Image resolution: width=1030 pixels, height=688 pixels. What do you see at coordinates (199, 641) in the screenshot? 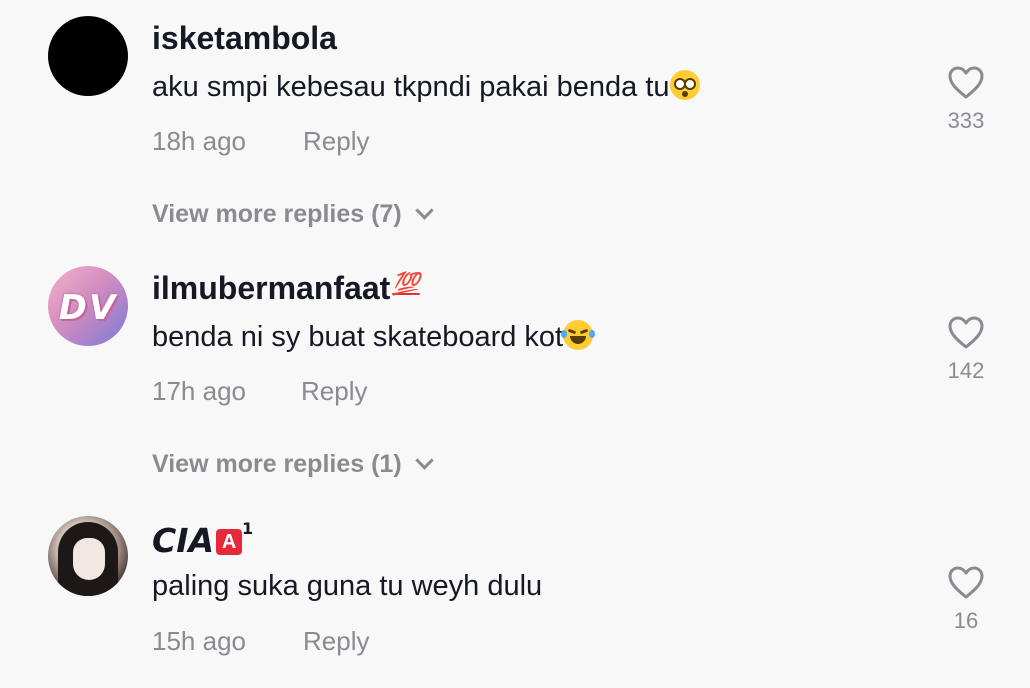
I see `comment-timestamp: 15h ago` at bounding box center [199, 641].